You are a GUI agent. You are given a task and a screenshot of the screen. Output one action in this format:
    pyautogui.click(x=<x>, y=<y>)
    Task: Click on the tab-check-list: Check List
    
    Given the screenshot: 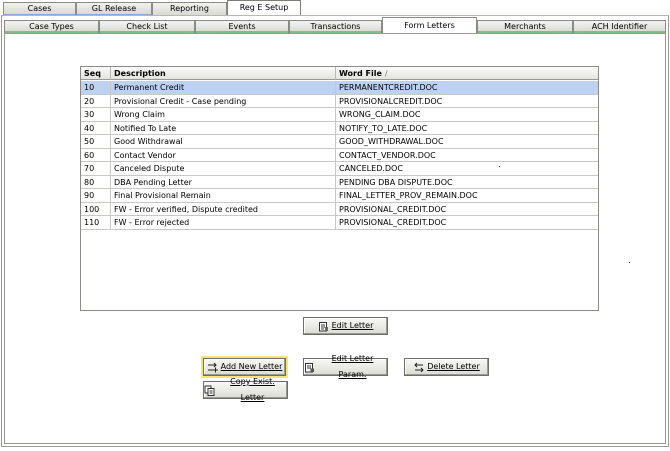 What is the action you would take?
    pyautogui.click(x=147, y=27)
    